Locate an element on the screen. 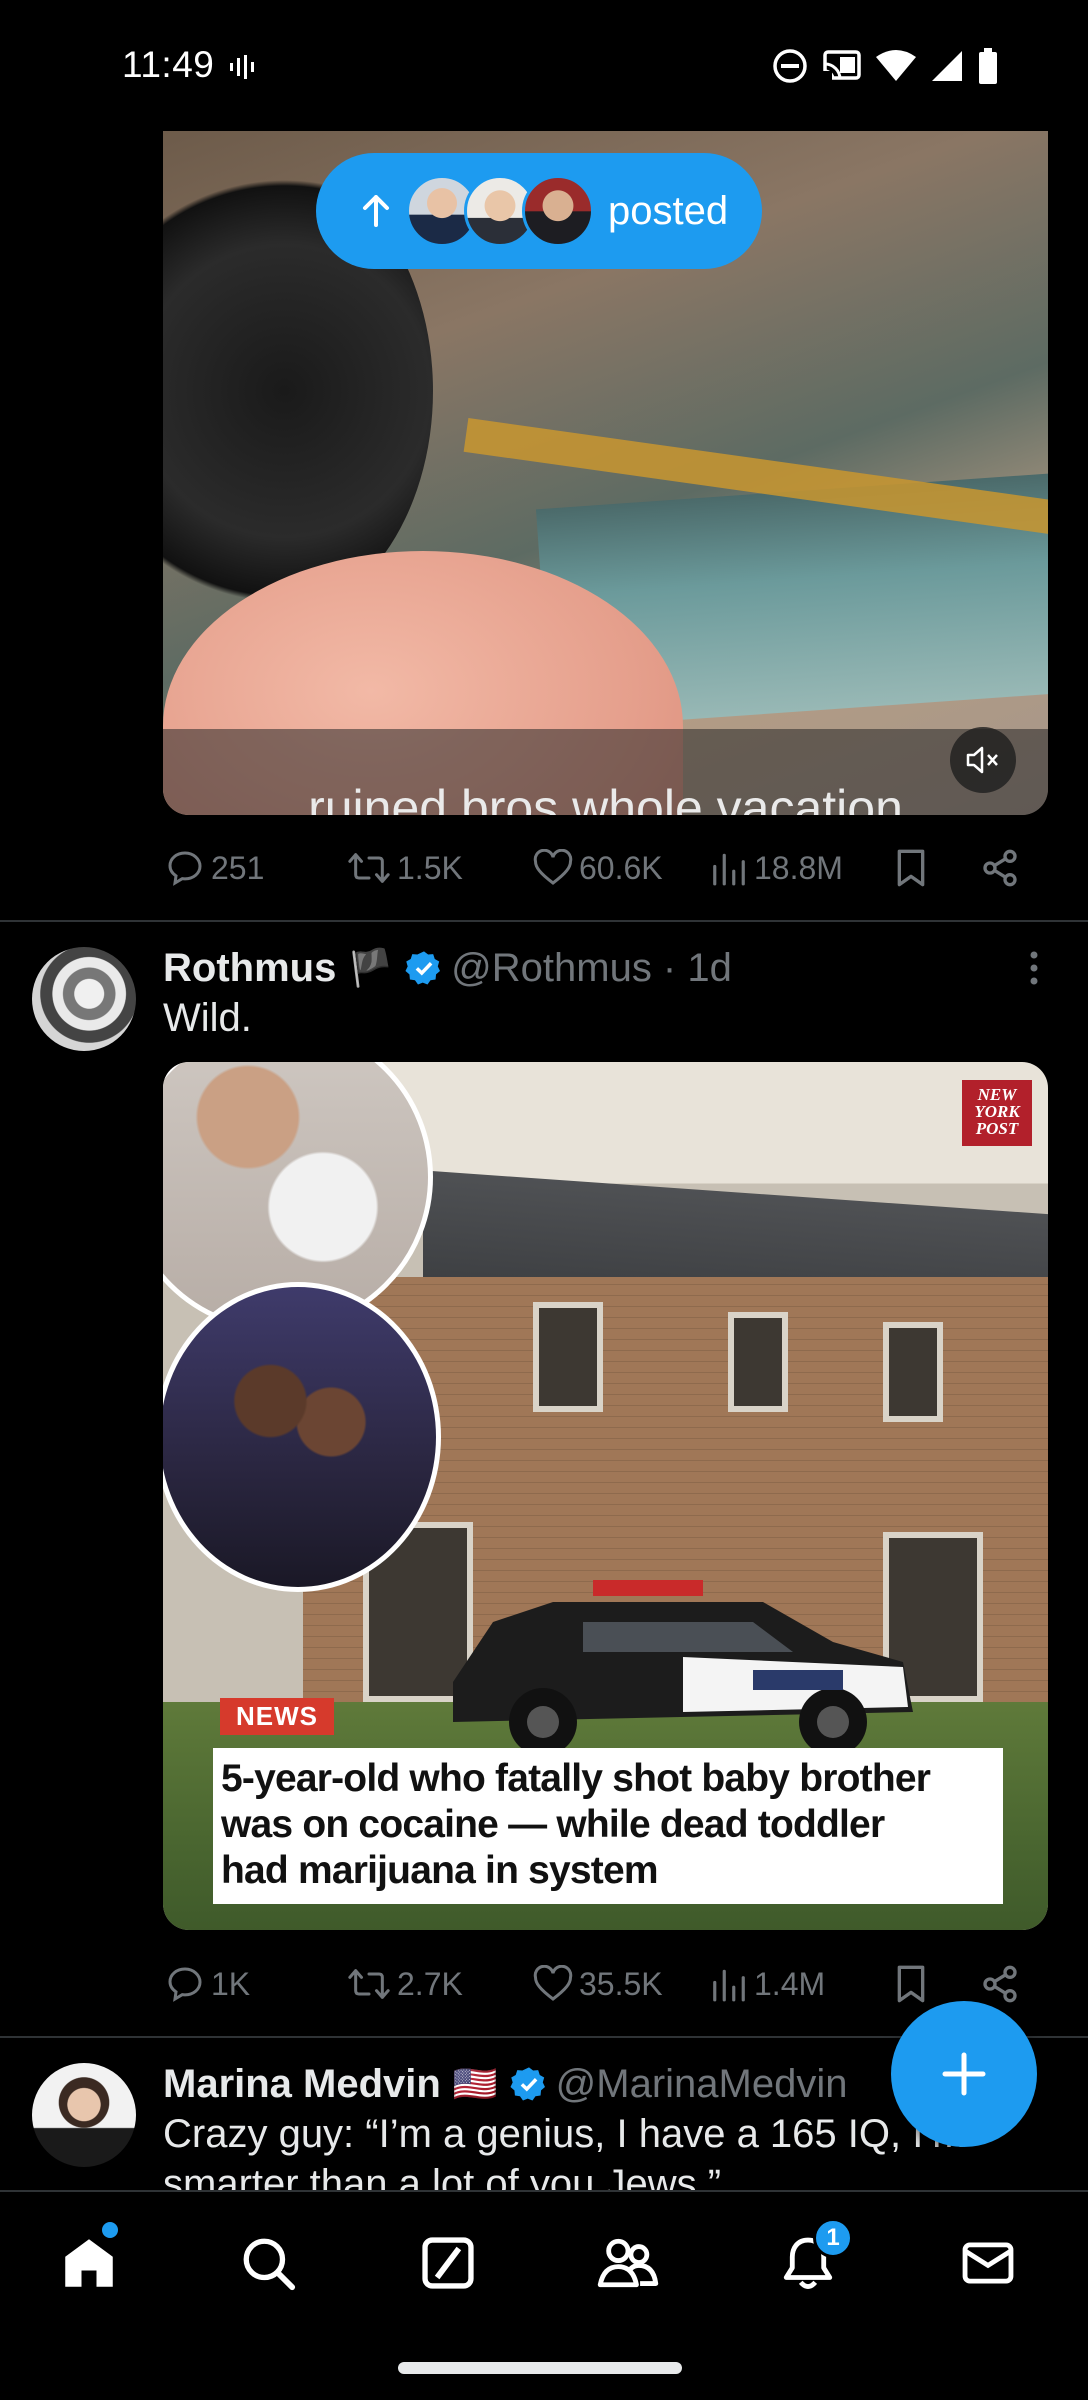 This screenshot has height=2400, width=1088. police-car-illustration is located at coordinates (683, 1668).